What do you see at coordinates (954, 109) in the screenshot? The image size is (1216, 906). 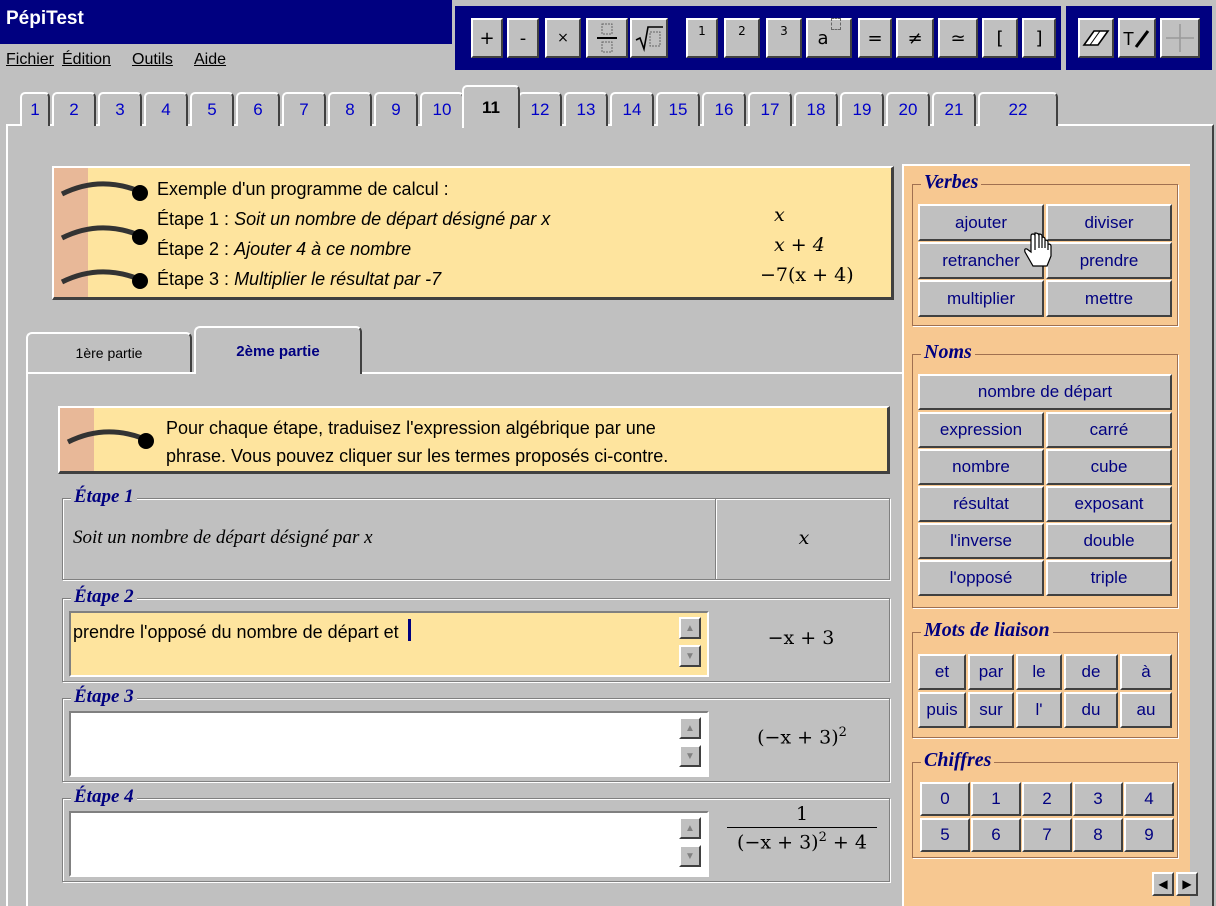 I see `tab-21: 21` at bounding box center [954, 109].